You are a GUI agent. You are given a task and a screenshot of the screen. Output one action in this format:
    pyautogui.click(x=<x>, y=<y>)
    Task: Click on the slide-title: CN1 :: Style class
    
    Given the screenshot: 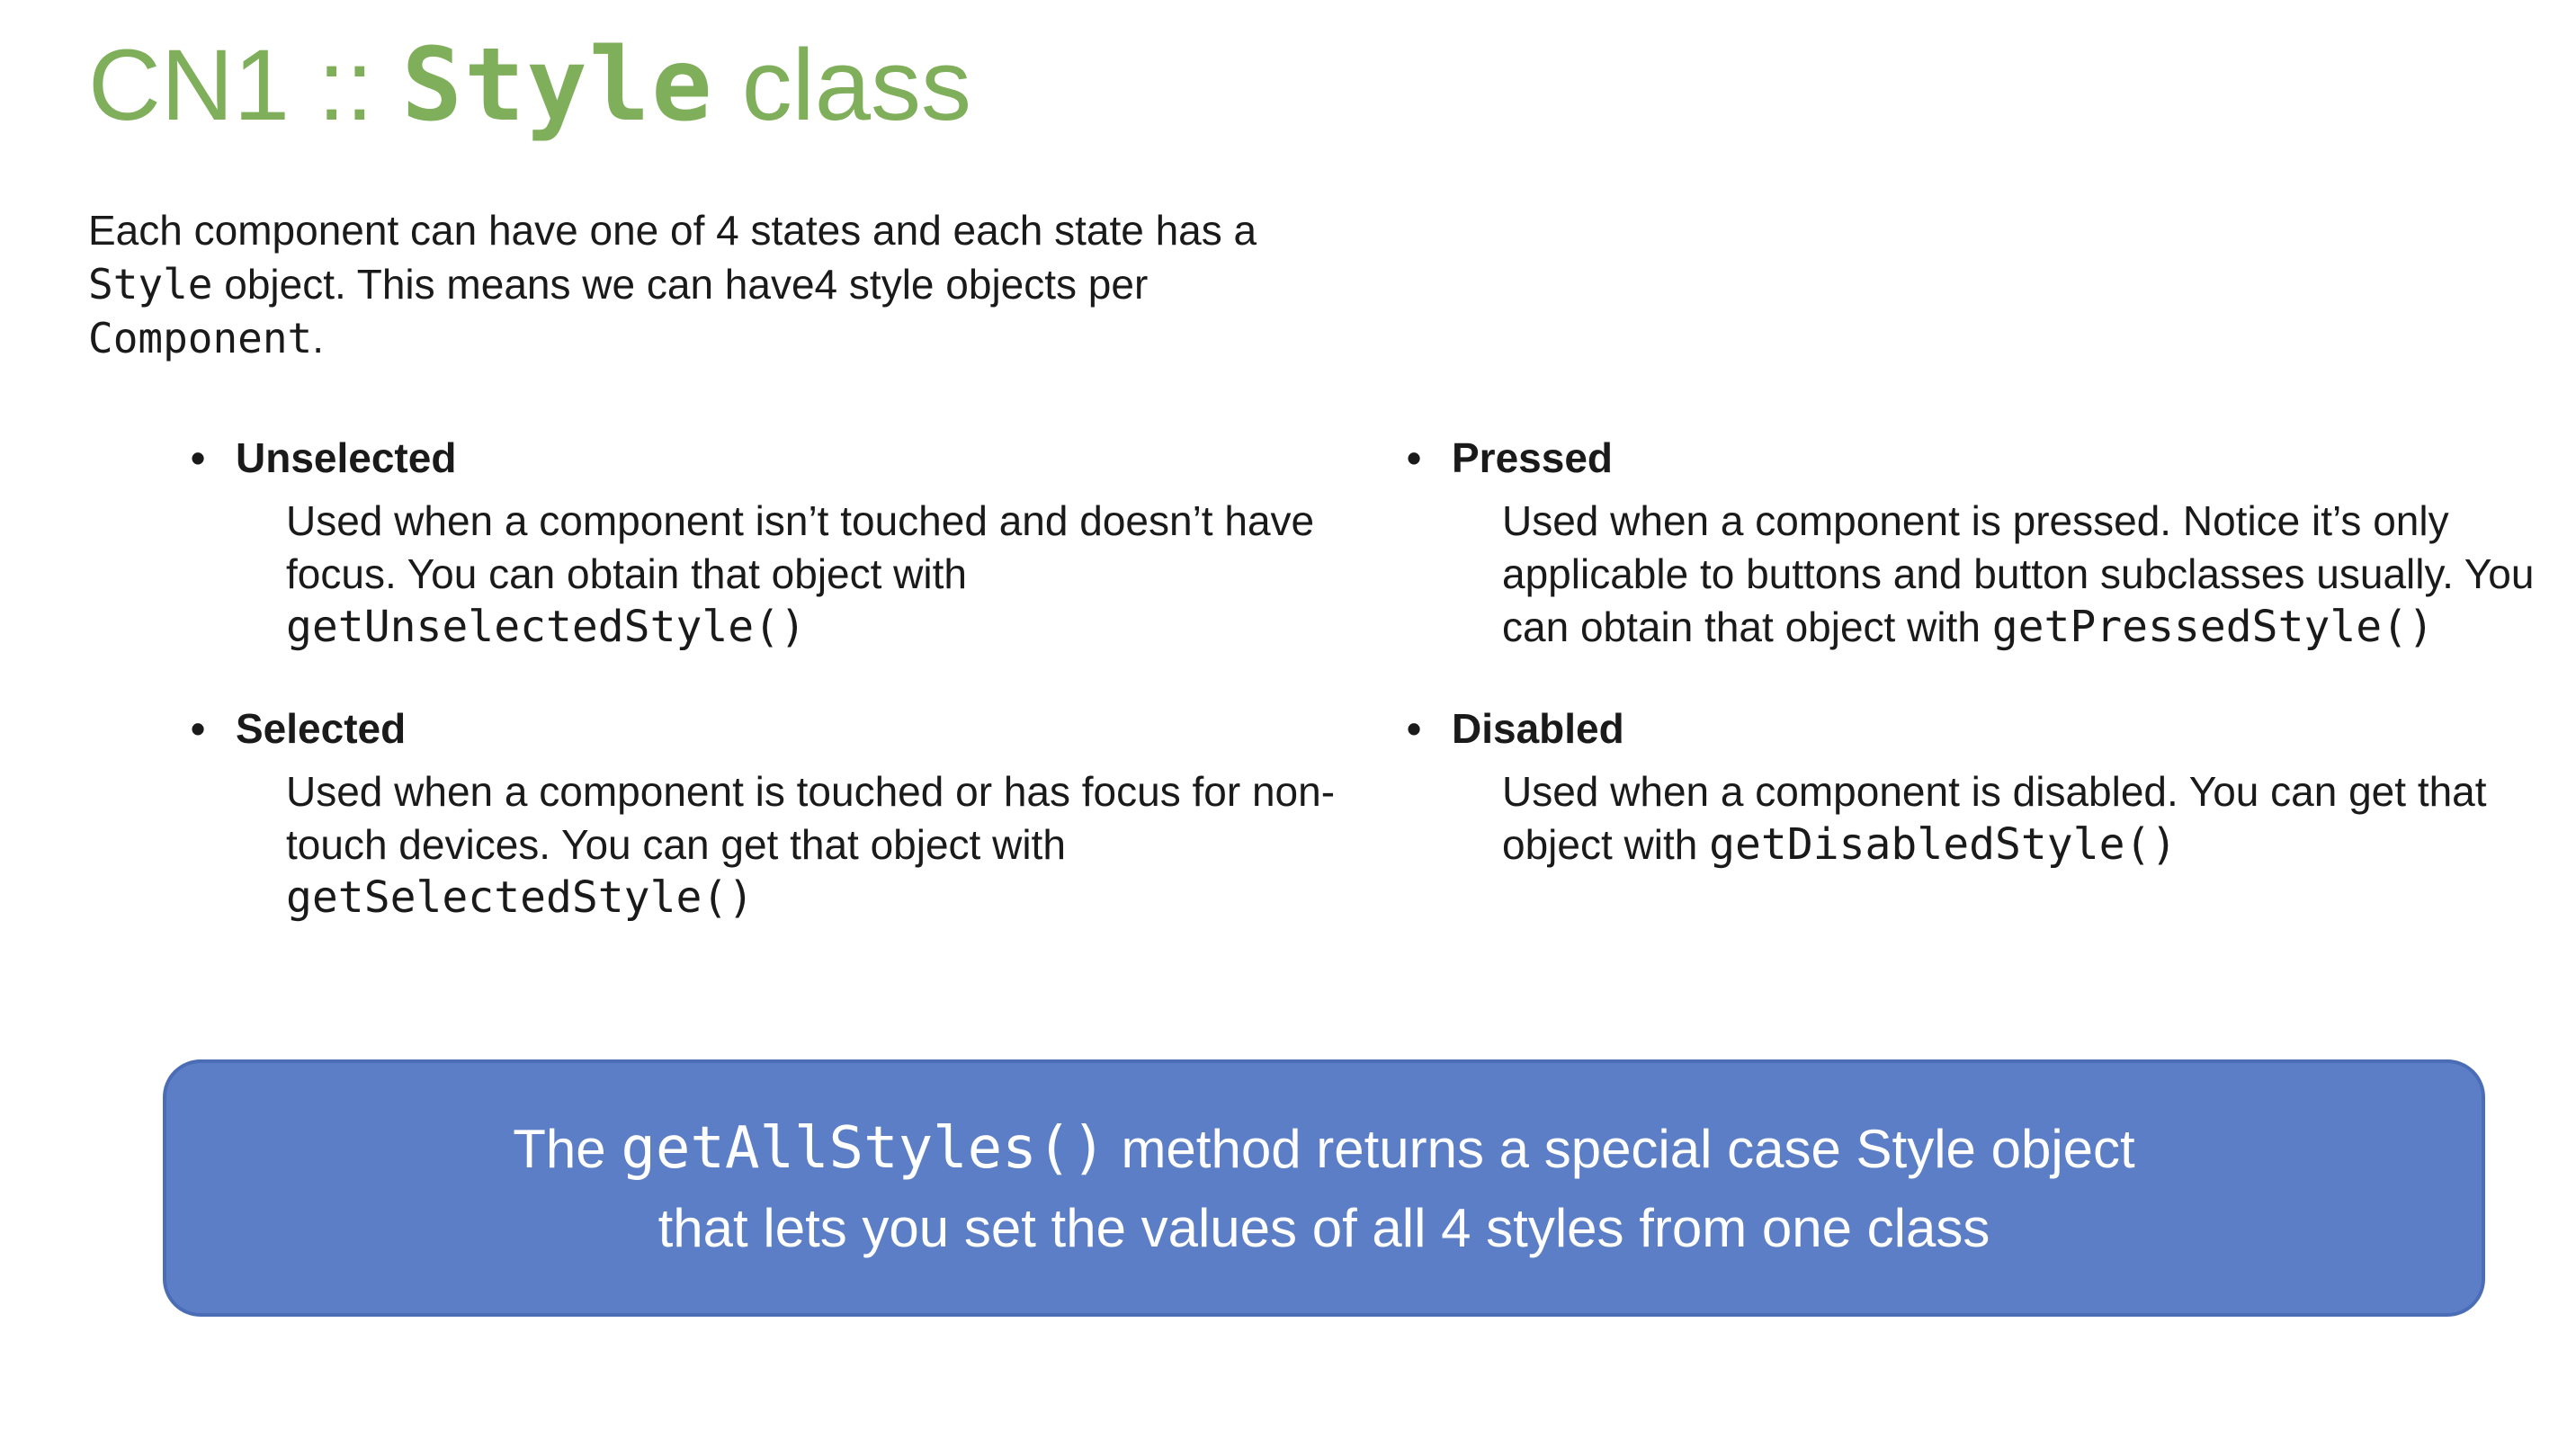 What is the action you would take?
    pyautogui.click(x=529, y=85)
    